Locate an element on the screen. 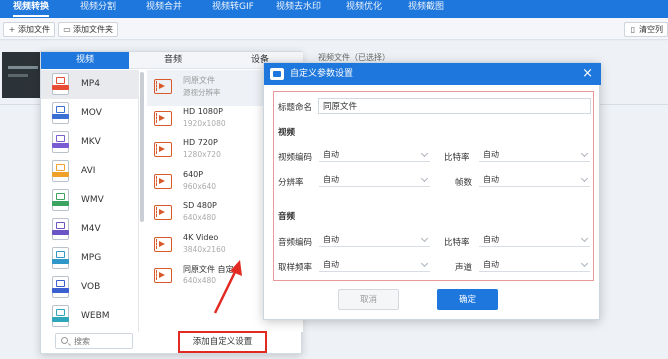  format-name: MPG is located at coordinates (91, 258).